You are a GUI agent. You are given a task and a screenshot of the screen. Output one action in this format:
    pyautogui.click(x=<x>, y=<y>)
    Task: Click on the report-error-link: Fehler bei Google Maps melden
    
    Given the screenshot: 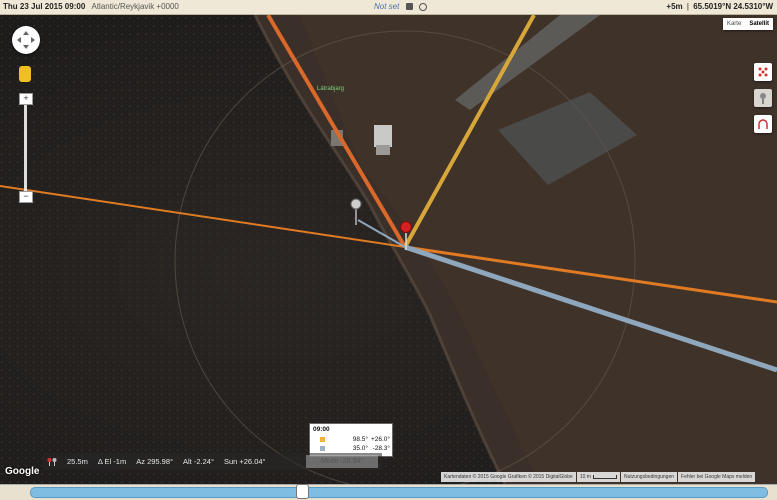 What is the action you would take?
    pyautogui.click(x=717, y=477)
    